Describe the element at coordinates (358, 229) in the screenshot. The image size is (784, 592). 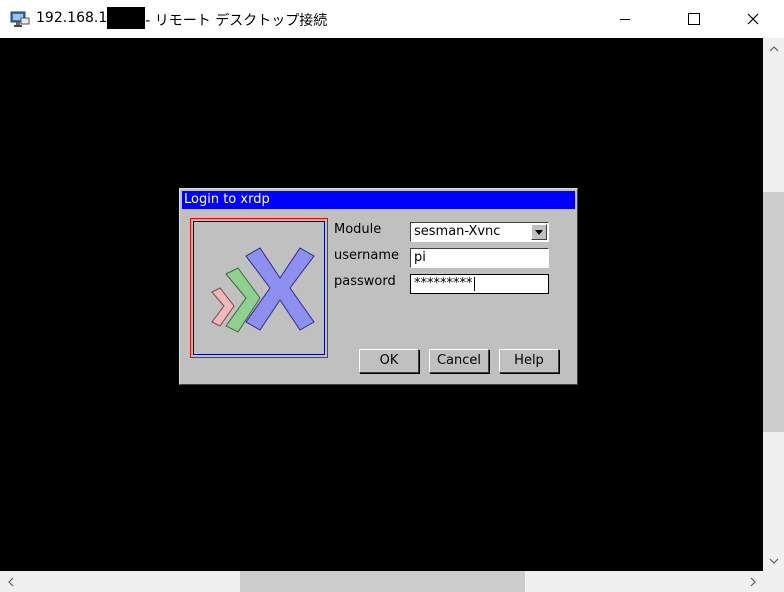
I see `module-label: Module` at that location.